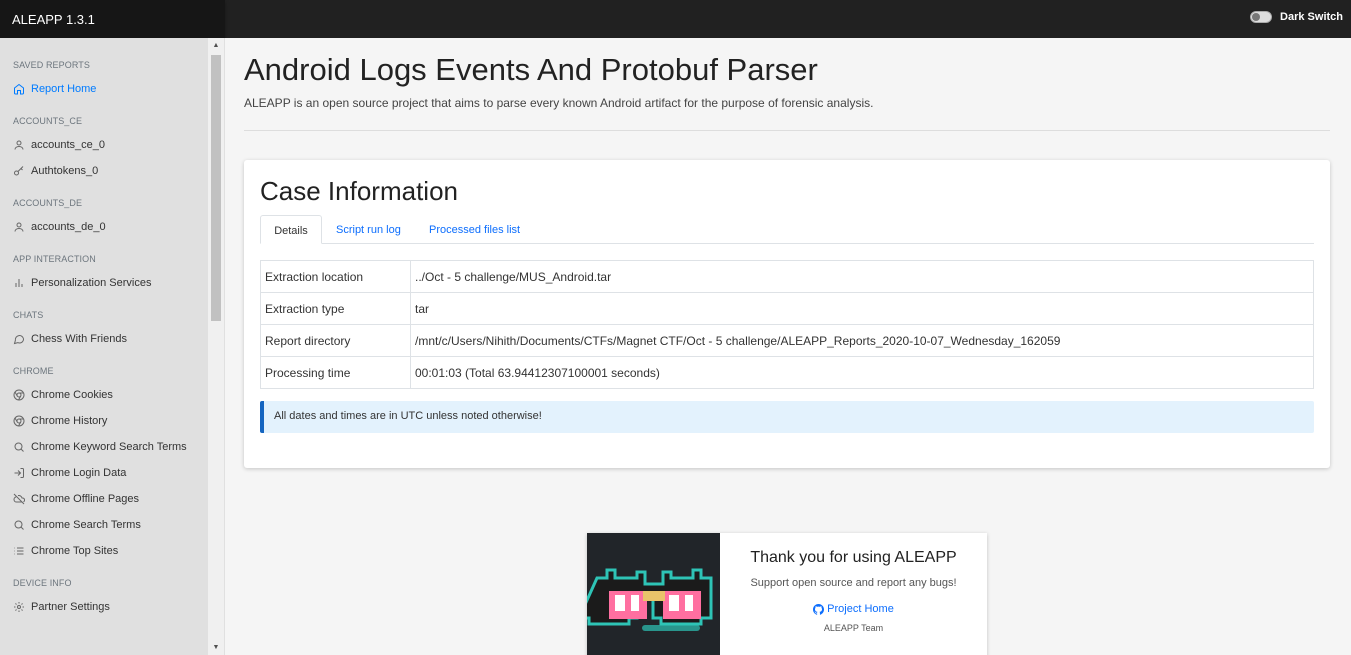 The image size is (1351, 655). Describe the element at coordinates (64, 89) in the screenshot. I see `sidebar-item-label: Report Home` at that location.